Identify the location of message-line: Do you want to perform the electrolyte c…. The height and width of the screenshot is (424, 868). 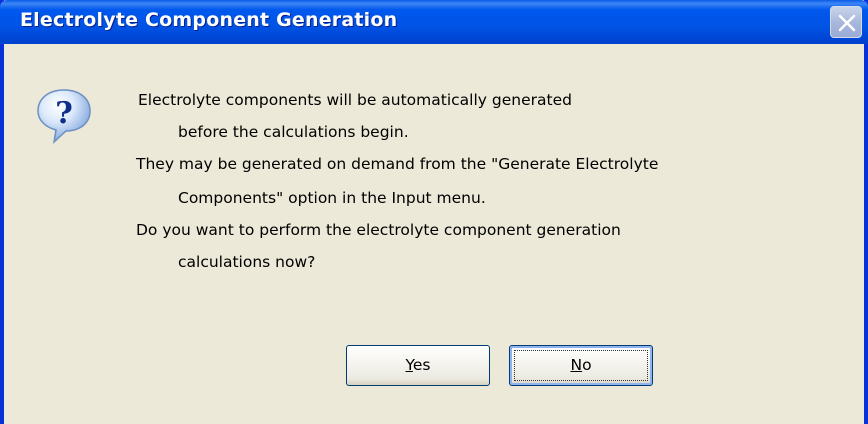
(378, 230).